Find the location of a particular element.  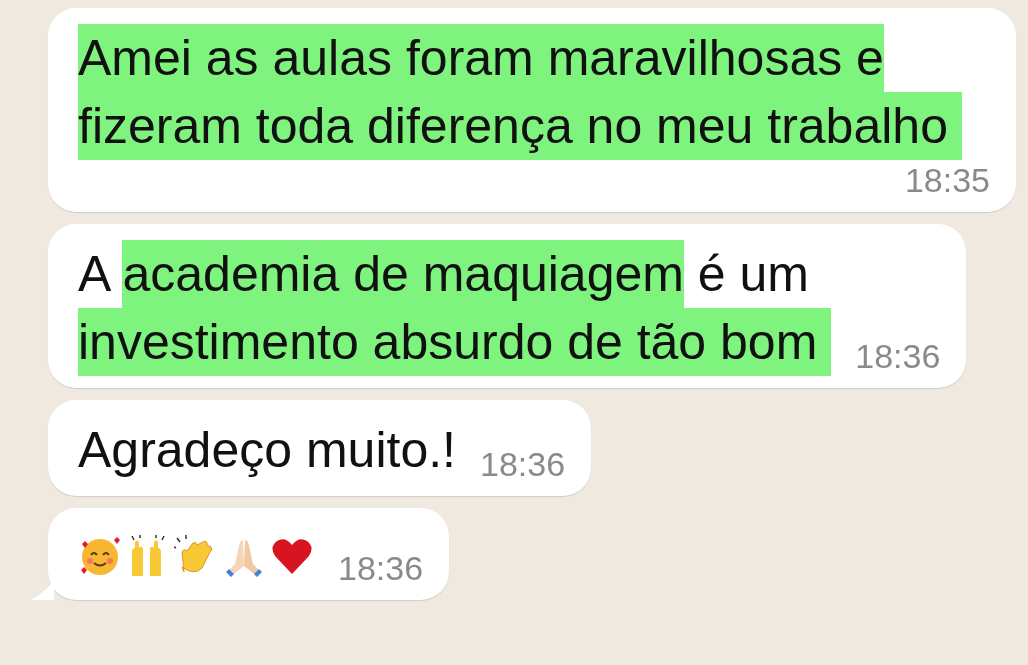

smiling-face-hearts-icon is located at coordinates (100, 556).